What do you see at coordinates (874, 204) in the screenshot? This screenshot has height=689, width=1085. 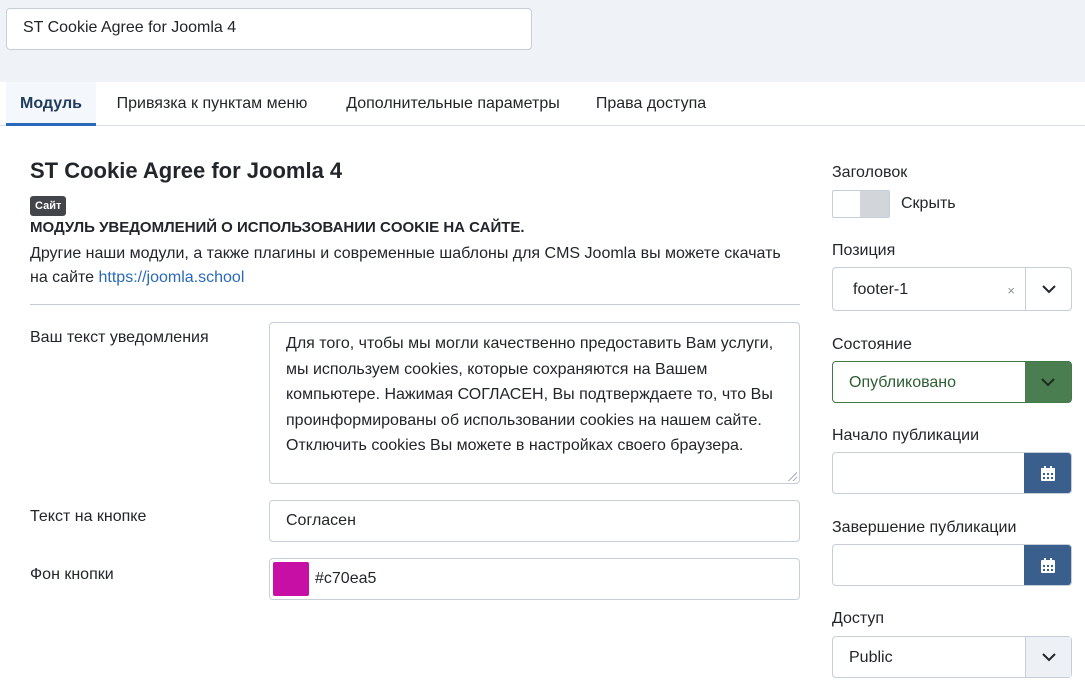 I see `toggle-knob` at bounding box center [874, 204].